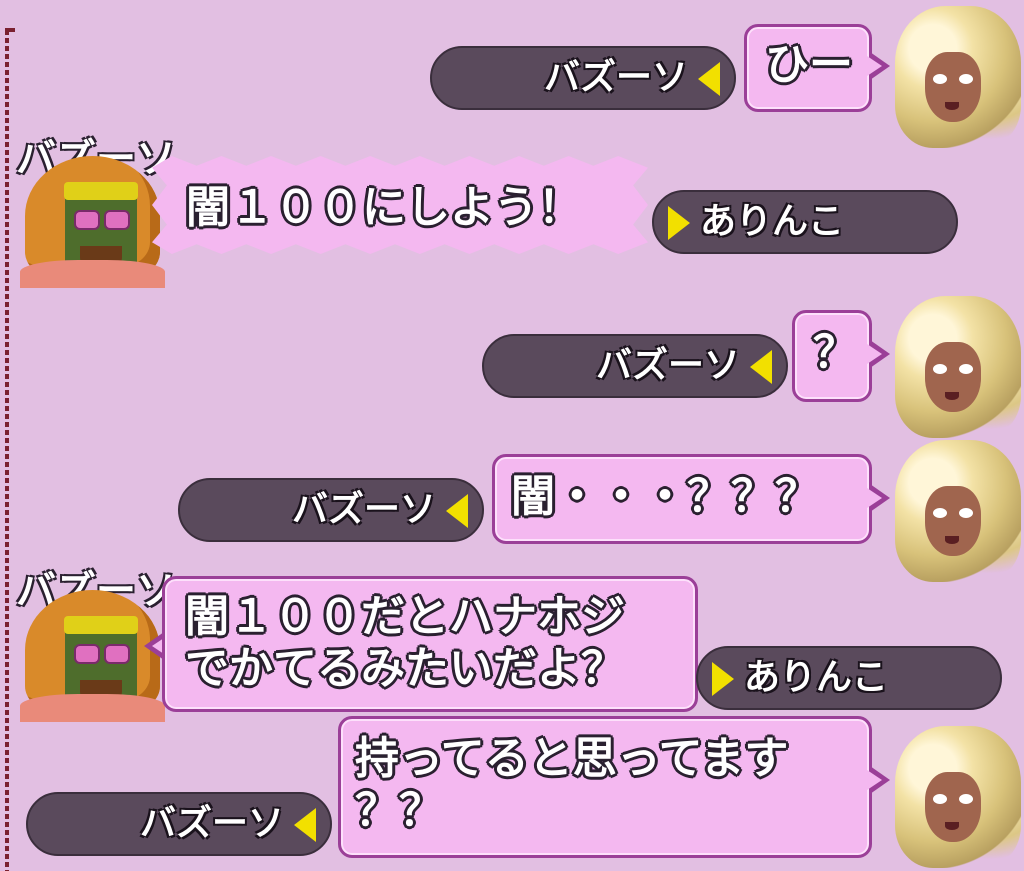 The width and height of the screenshot is (1024, 871). Describe the element at coordinates (384, 207) in the screenshot. I see `message-text: 闇１００にしよう！` at that location.